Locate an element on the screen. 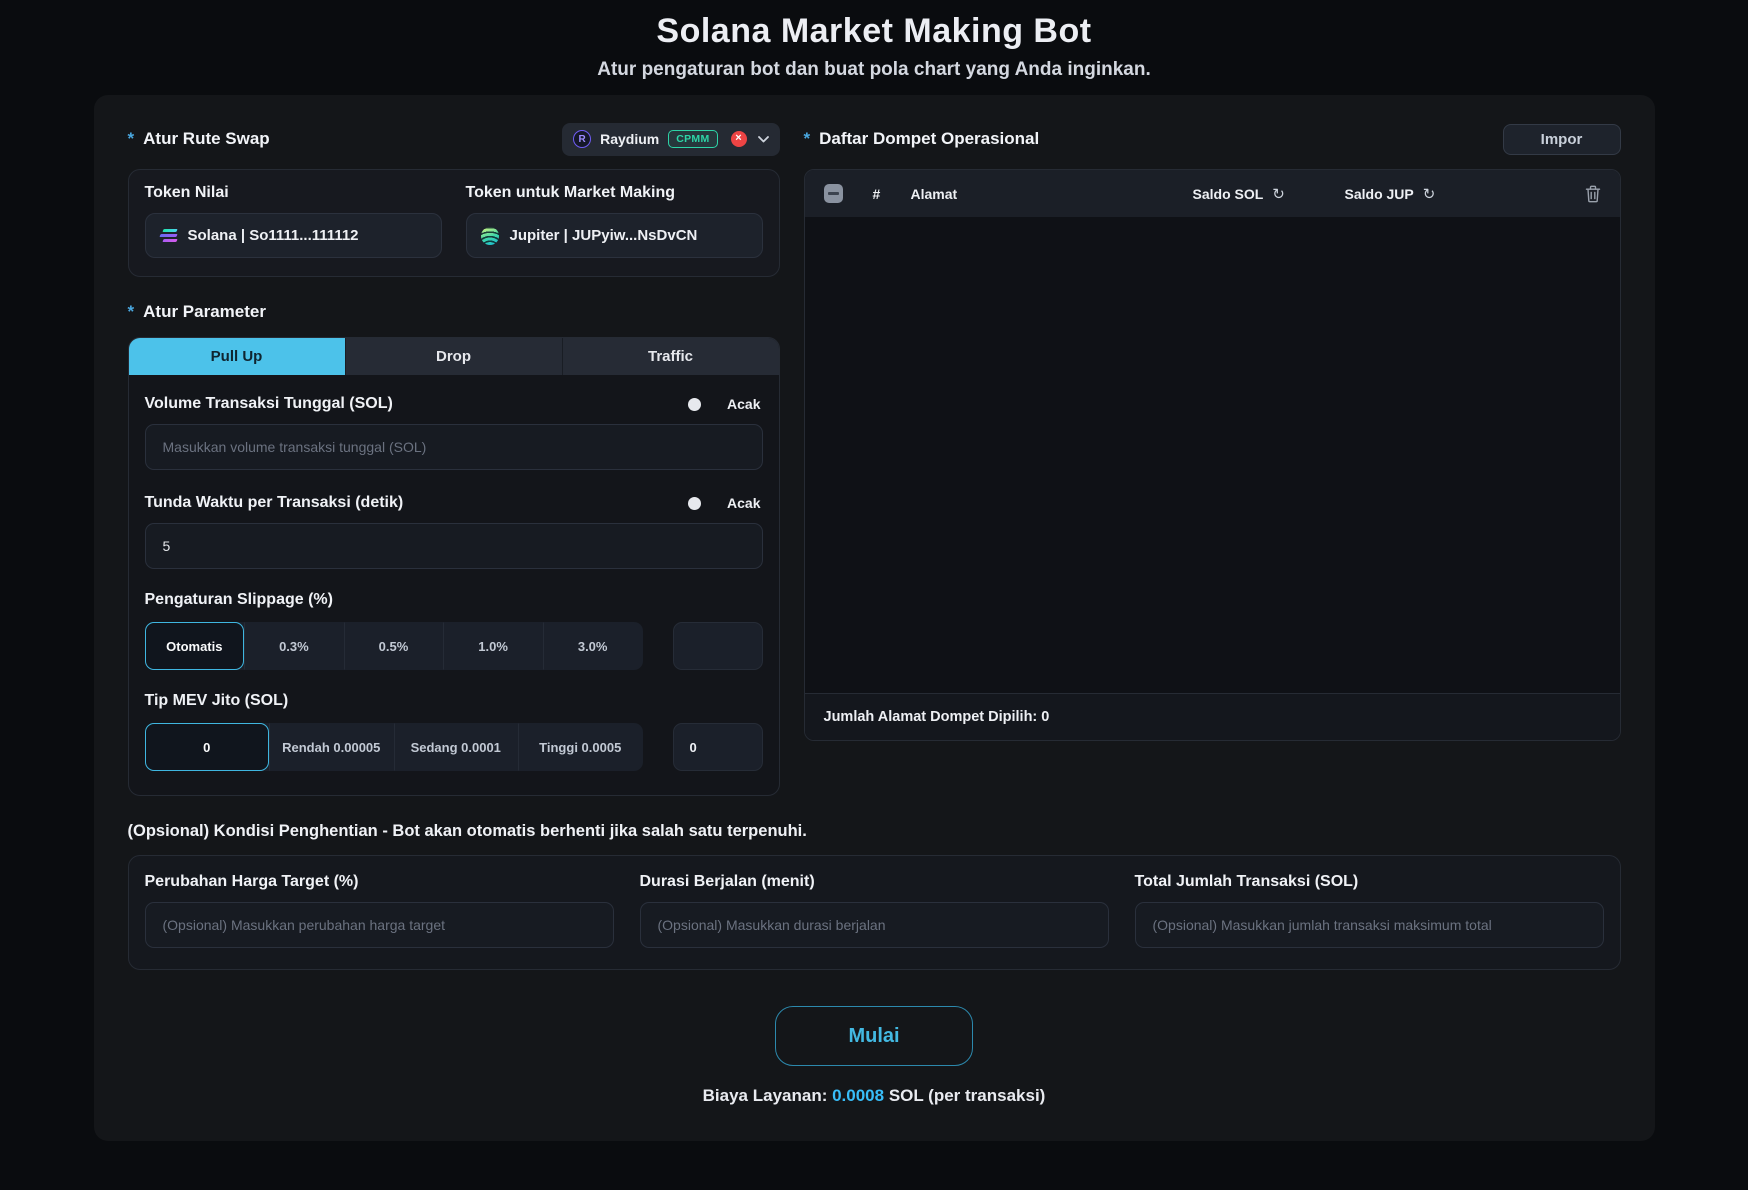 Image resolution: width=1748 pixels, height=1190 pixels. base-token-select: Solana | So1111...111112 is located at coordinates (293, 235).